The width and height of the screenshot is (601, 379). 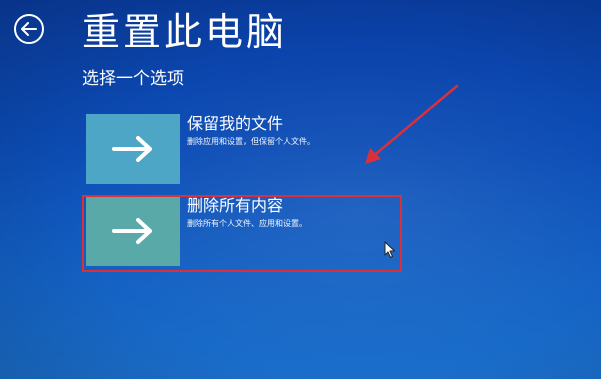 I want to click on option-title: 删除所有内容, so click(x=235, y=205).